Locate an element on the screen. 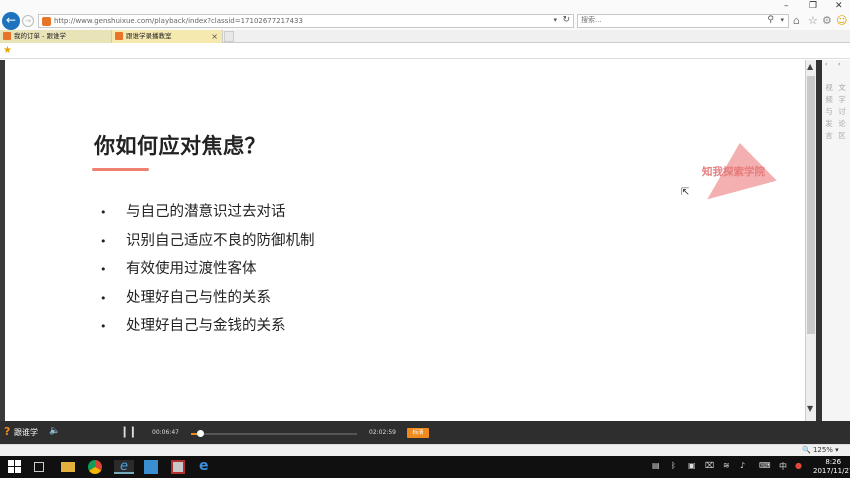 Image resolution: width=850 pixels, height=478 pixels. taskbar: e e ▤ ᛒ ▣ ⌧ ≋ ♪ ⌨ 中 ● 8:26 2017/11/27 is located at coordinates (425, 467).